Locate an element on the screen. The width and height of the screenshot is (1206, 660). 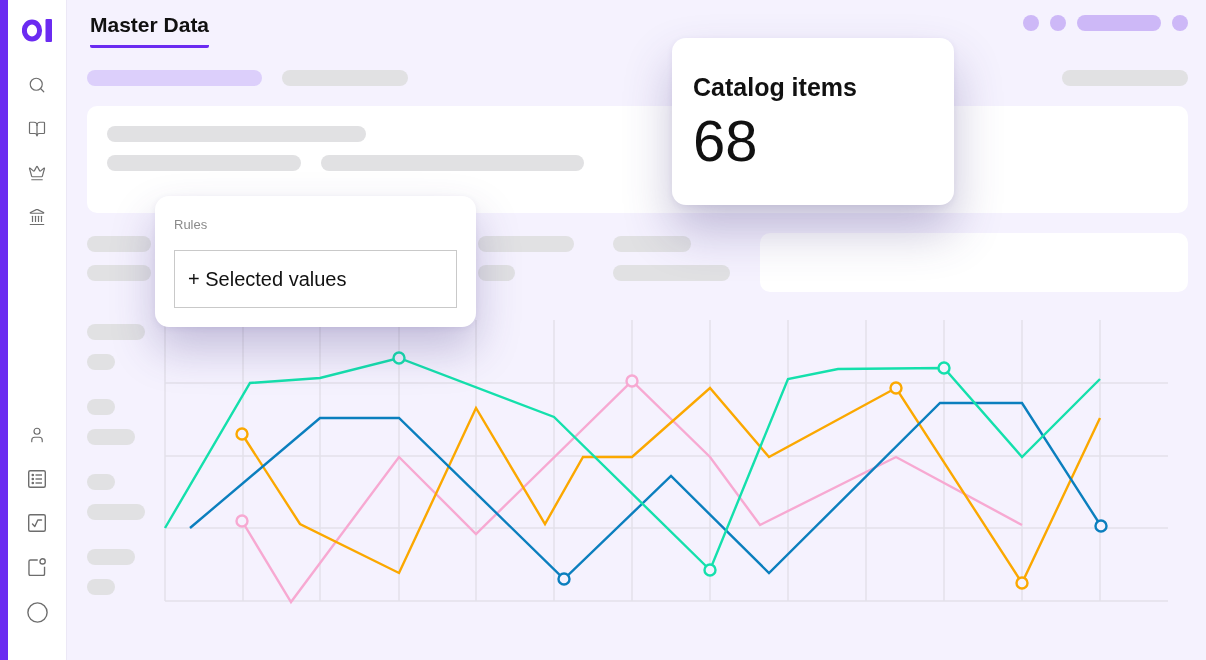
stat-title: Catalog items is located at coordinates (775, 87).